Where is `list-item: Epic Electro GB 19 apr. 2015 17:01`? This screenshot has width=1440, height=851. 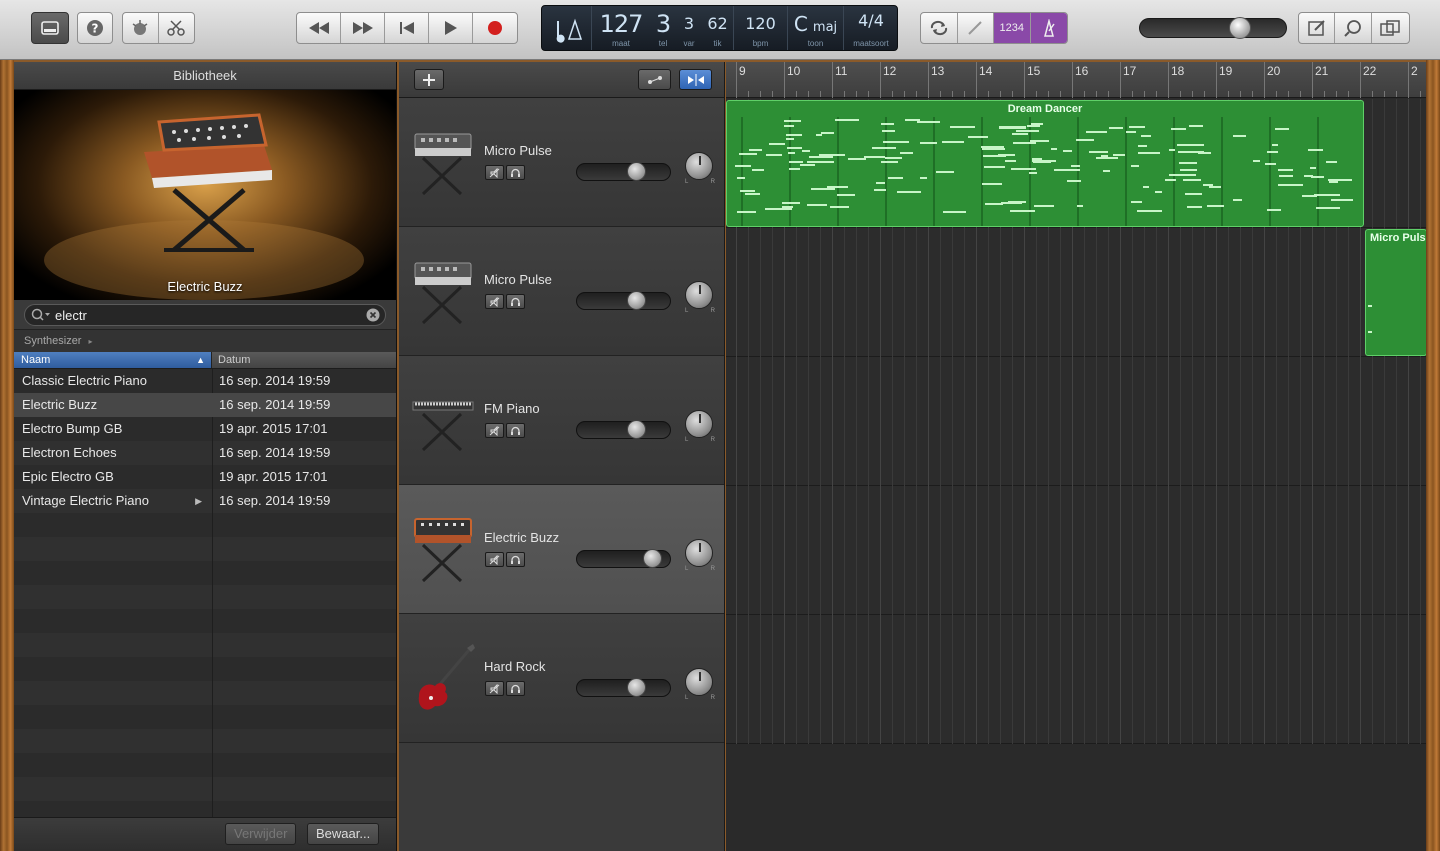
list-item: Epic Electro GB 19 apr. 2015 17:01 is located at coordinates (205, 477).